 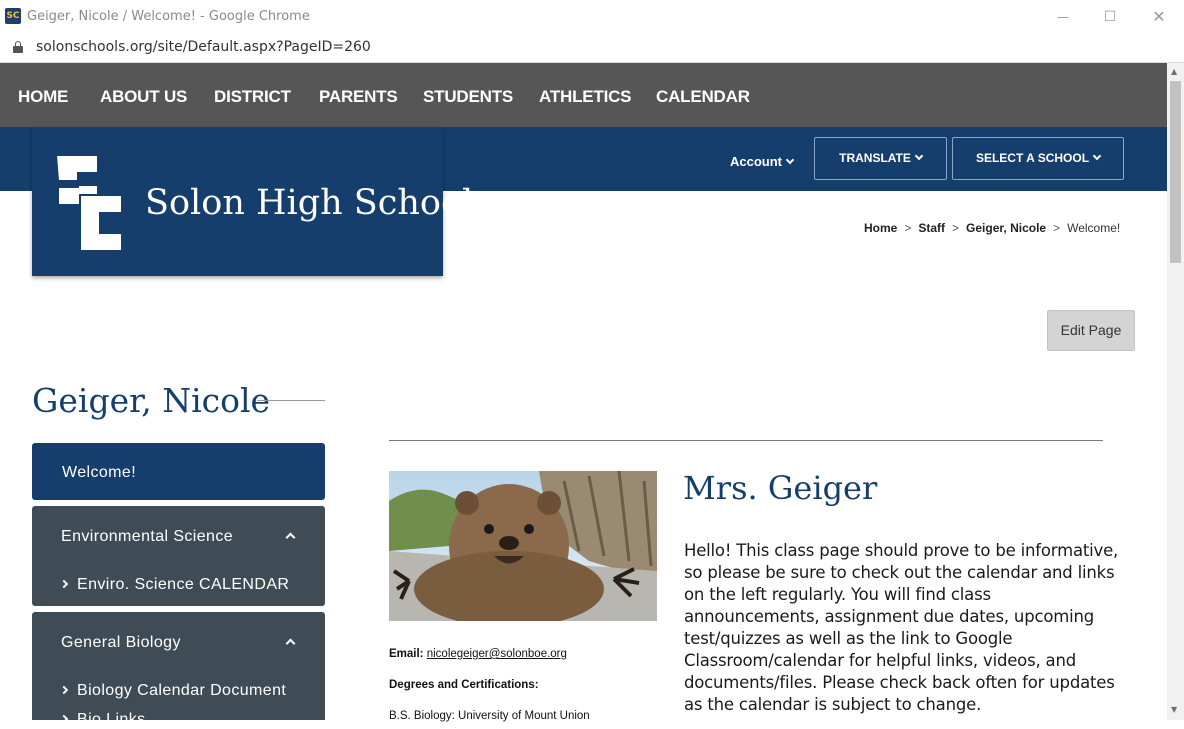 What do you see at coordinates (18, 47) in the screenshot?
I see `lock-icon` at bounding box center [18, 47].